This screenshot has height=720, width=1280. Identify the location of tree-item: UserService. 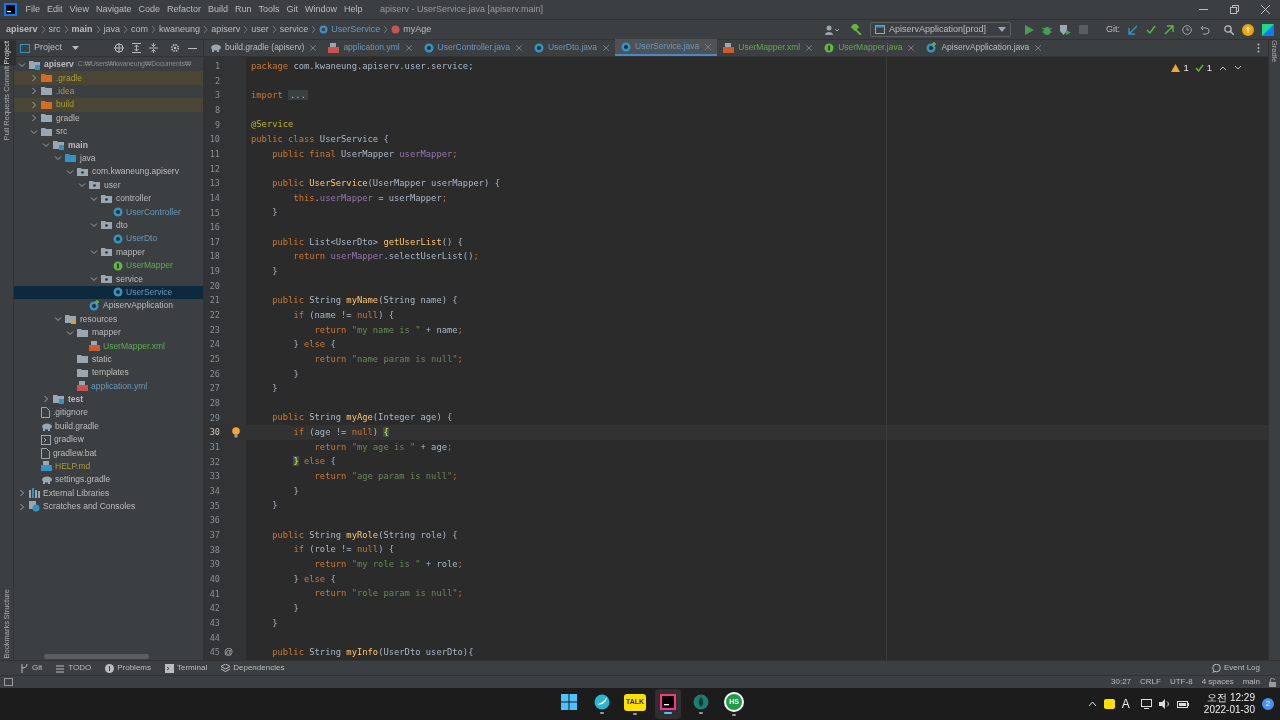
(108, 292).